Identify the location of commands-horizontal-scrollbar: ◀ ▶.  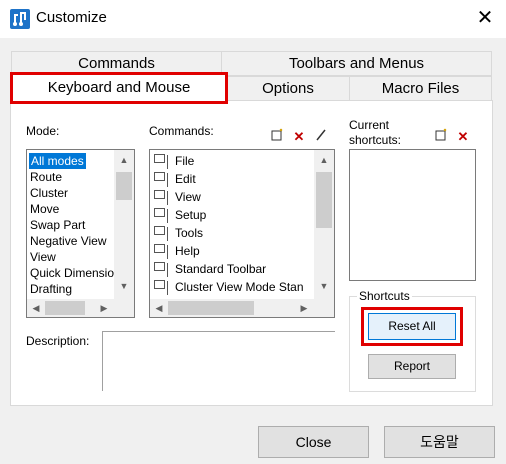
(242, 308).